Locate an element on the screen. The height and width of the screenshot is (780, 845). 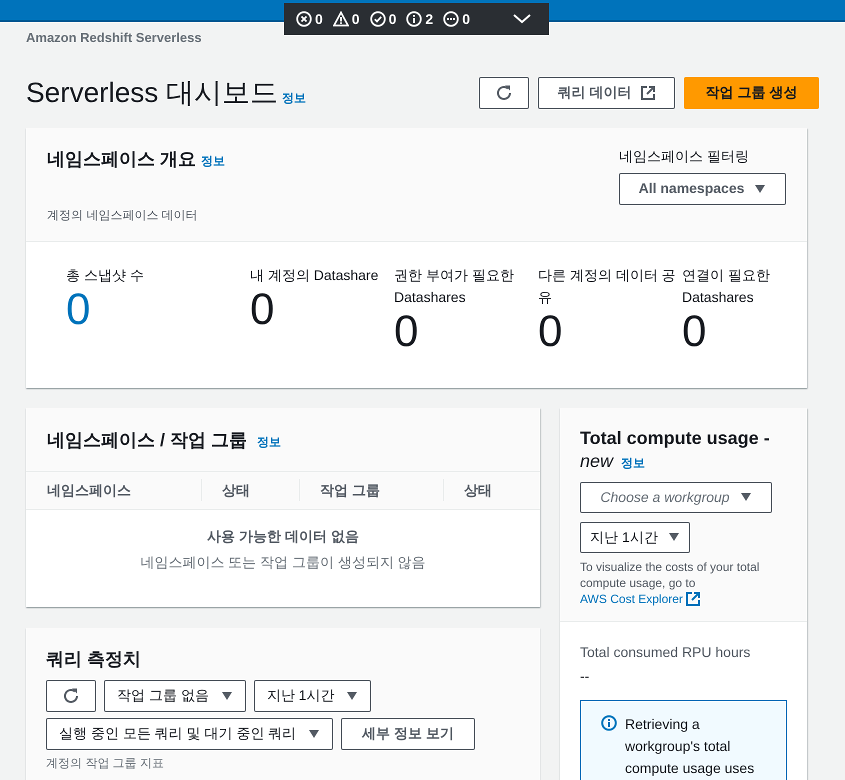
metric-label: Total consumed RPU hours is located at coordinates (666, 652).